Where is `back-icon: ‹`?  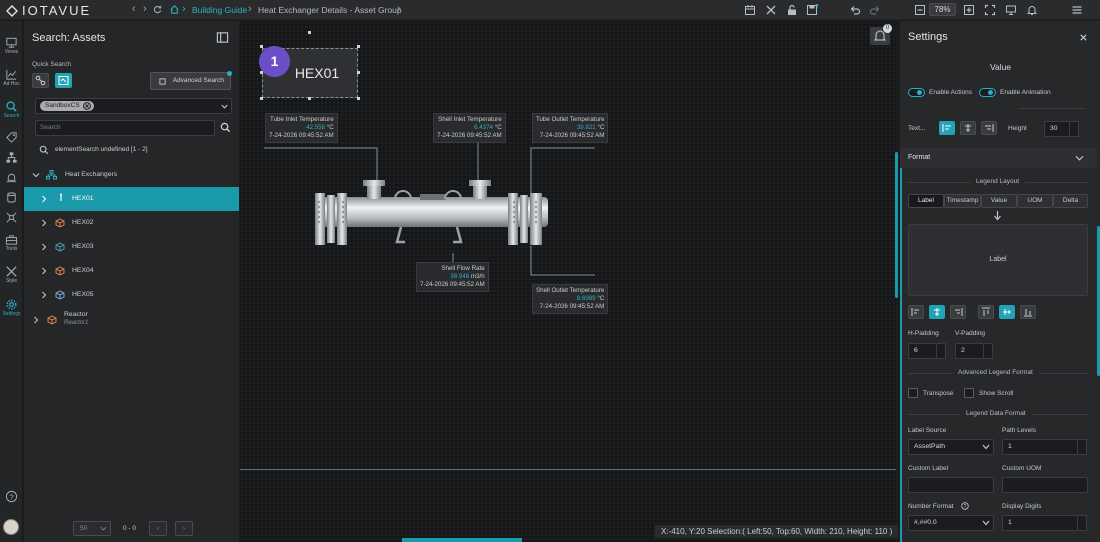
back-icon: ‹ is located at coordinates (134, 9).